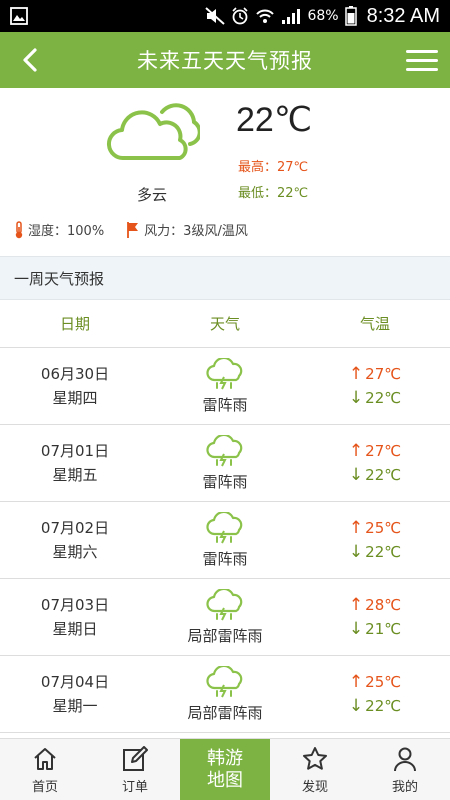 The height and width of the screenshot is (800, 450). Describe the element at coordinates (75, 398) in the screenshot. I see `weekday-text: 星期四` at that location.